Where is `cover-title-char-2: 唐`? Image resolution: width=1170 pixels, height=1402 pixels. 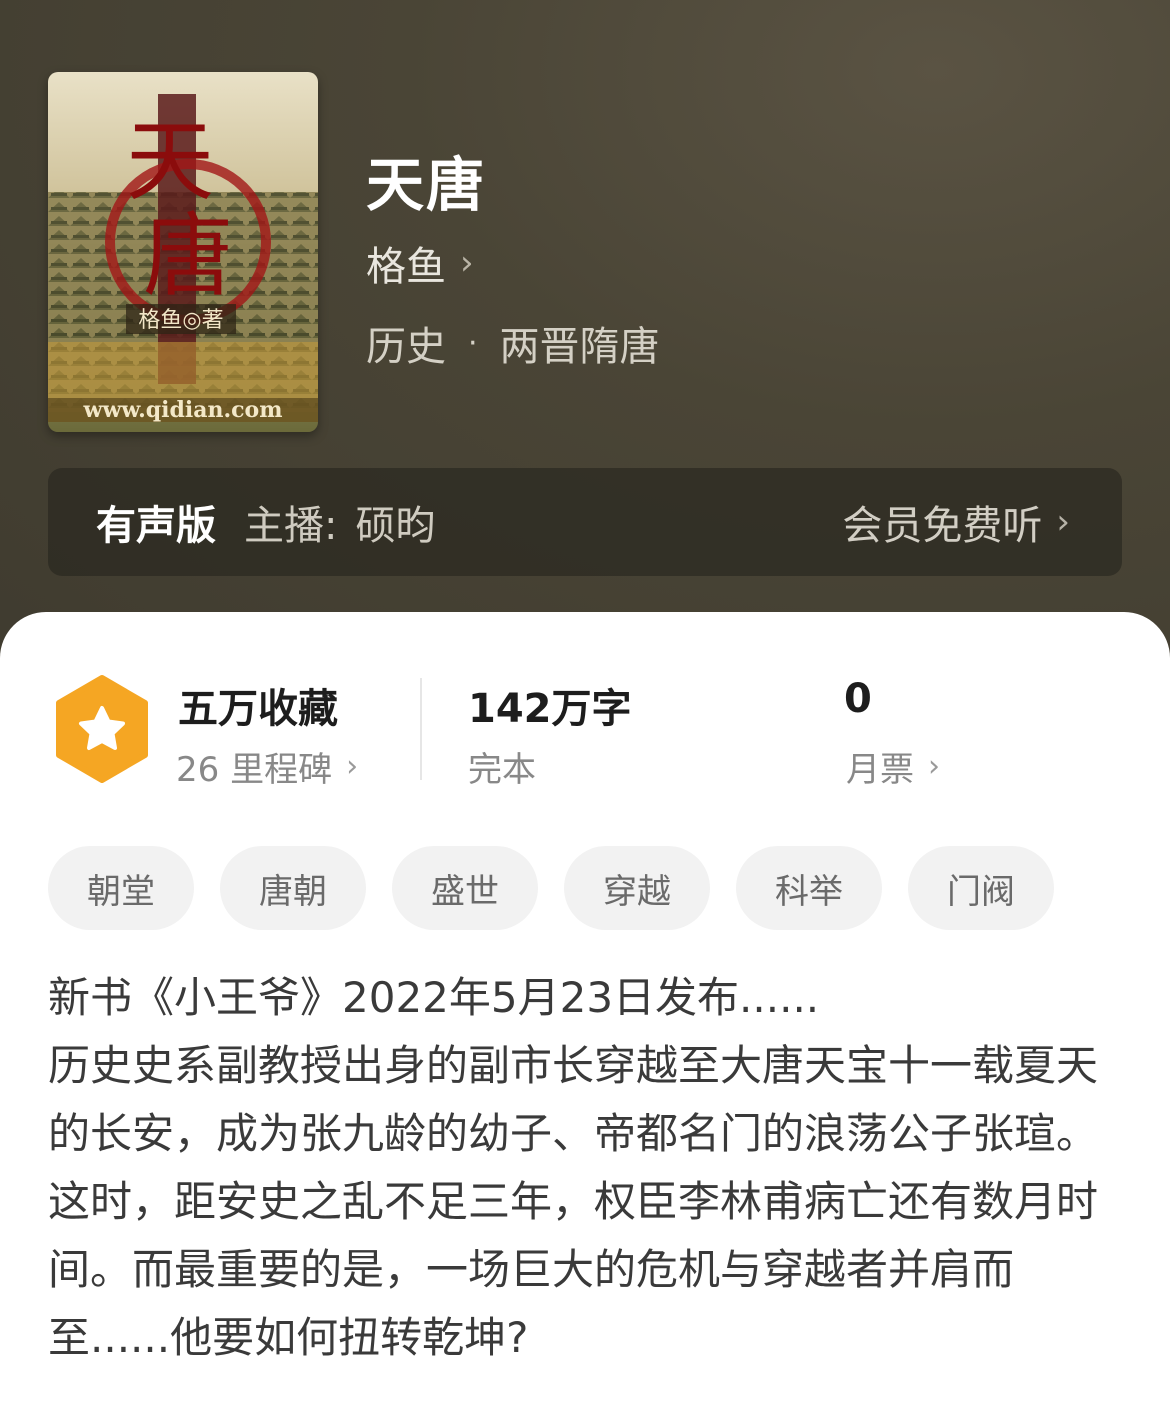
cover-title-char-2: 唐 is located at coordinates (188, 256).